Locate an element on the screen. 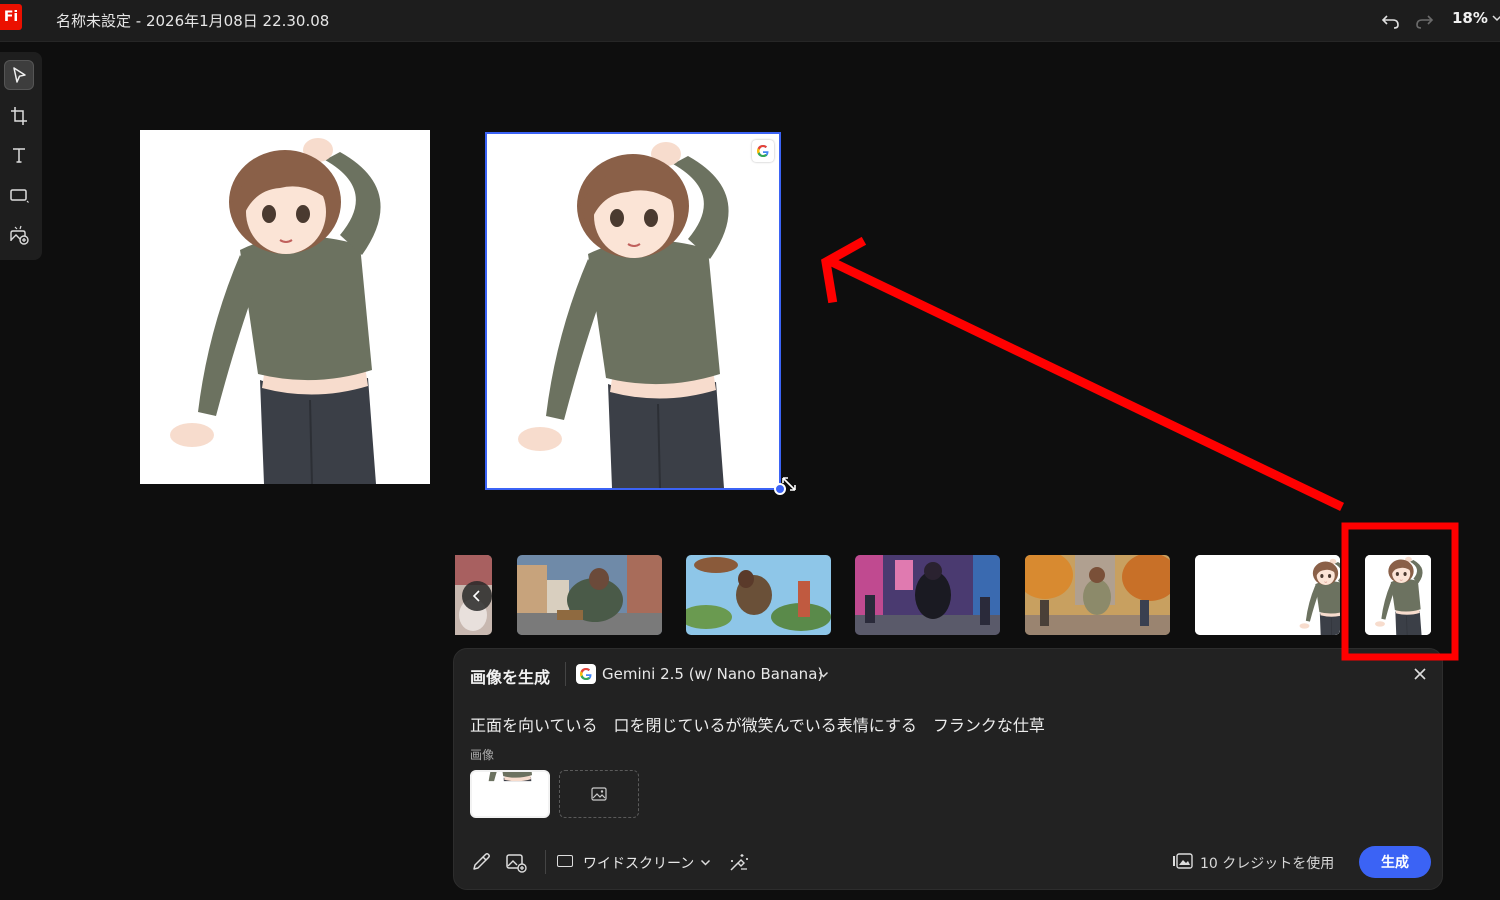 The image size is (1500, 900). annotation-arrow-shaft is located at coordinates (1085, 383).